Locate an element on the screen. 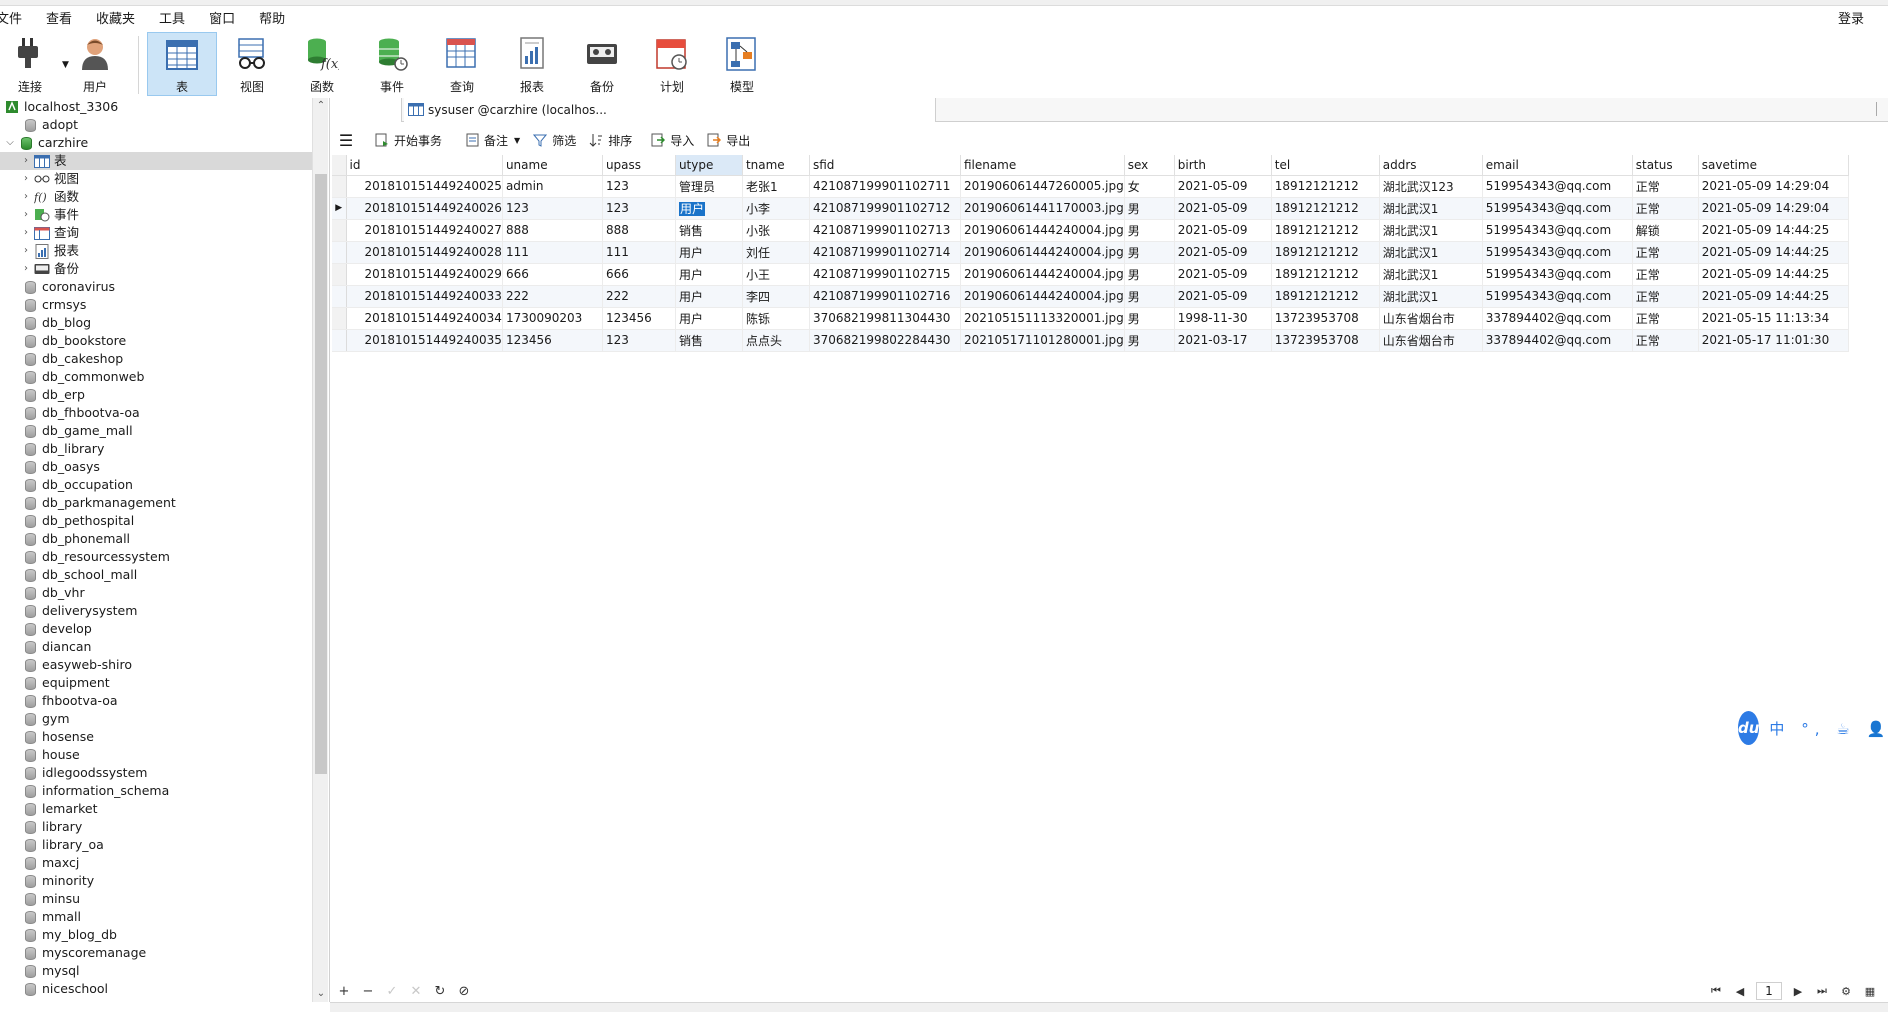 Image resolution: width=1888 pixels, height=1012 pixels. tree-db-item: house is located at coordinates (51, 755).